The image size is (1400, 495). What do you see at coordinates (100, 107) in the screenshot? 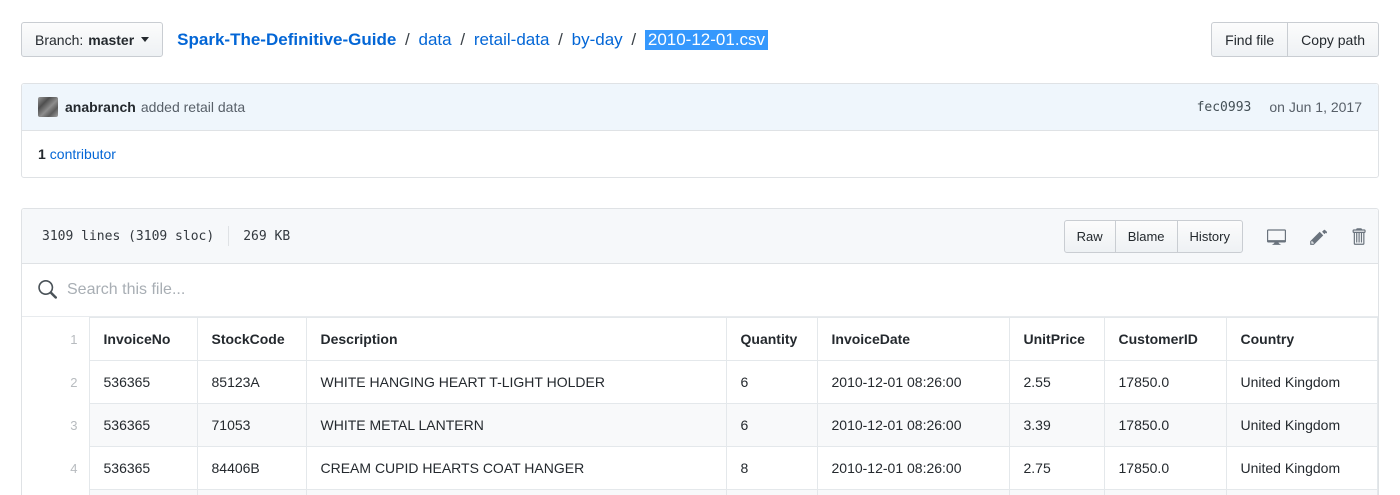
I see `commit-author-link: anabranch` at bounding box center [100, 107].